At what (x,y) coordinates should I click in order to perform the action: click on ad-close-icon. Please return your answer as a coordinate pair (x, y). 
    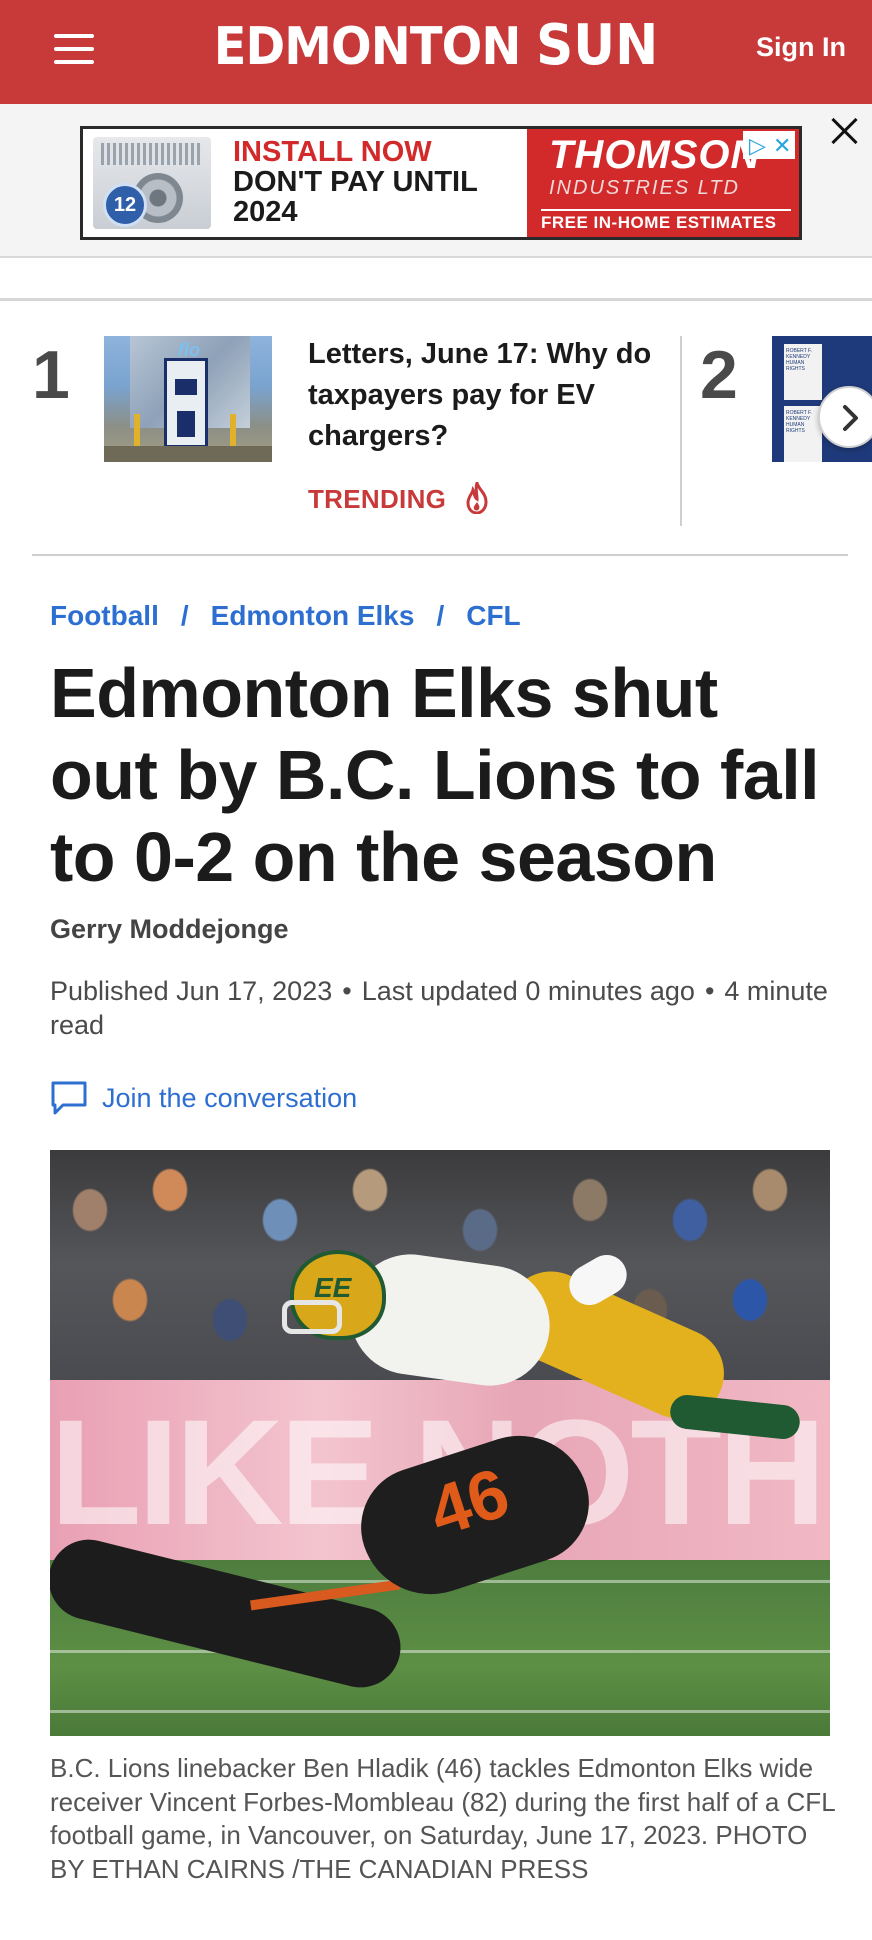
    Looking at the image, I should click on (845, 131).